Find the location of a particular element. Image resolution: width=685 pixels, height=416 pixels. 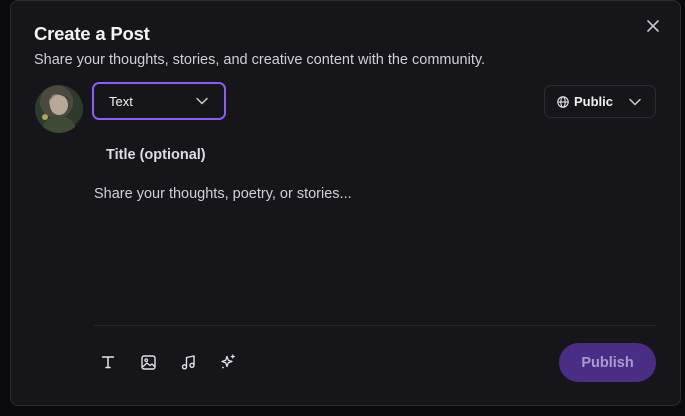

toolbar-divider is located at coordinates (375, 325).